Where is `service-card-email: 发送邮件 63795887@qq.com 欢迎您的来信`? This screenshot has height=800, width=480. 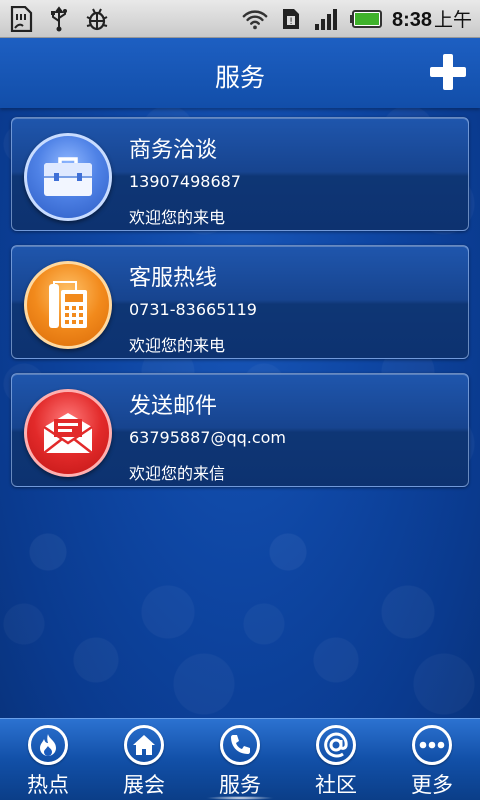 service-card-email: 发送邮件 63795887@qq.com 欢迎您的来信 is located at coordinates (240, 430).